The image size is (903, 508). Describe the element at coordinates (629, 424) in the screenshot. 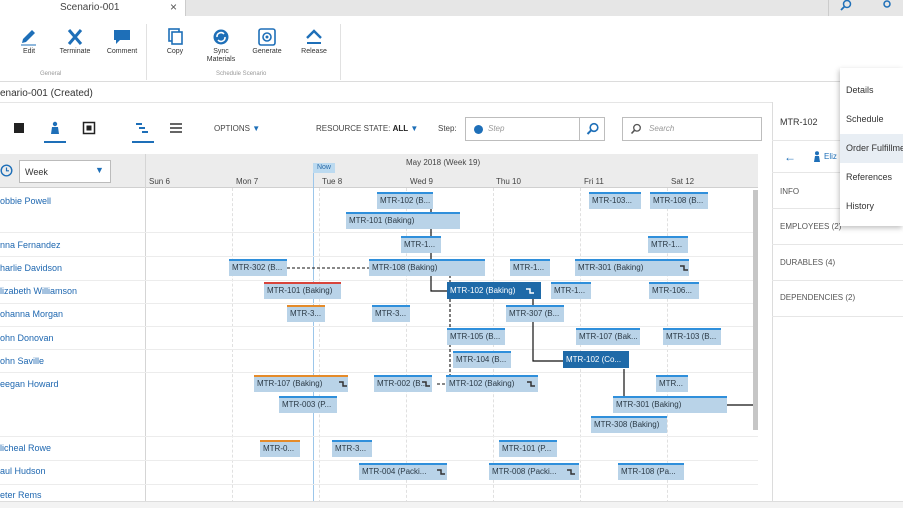

I see `task-bar: MTR-308 (Baking)` at that location.